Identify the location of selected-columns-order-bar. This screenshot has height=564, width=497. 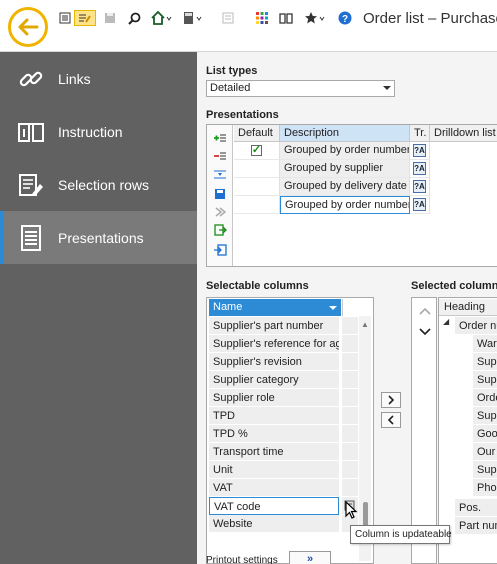
(424, 430).